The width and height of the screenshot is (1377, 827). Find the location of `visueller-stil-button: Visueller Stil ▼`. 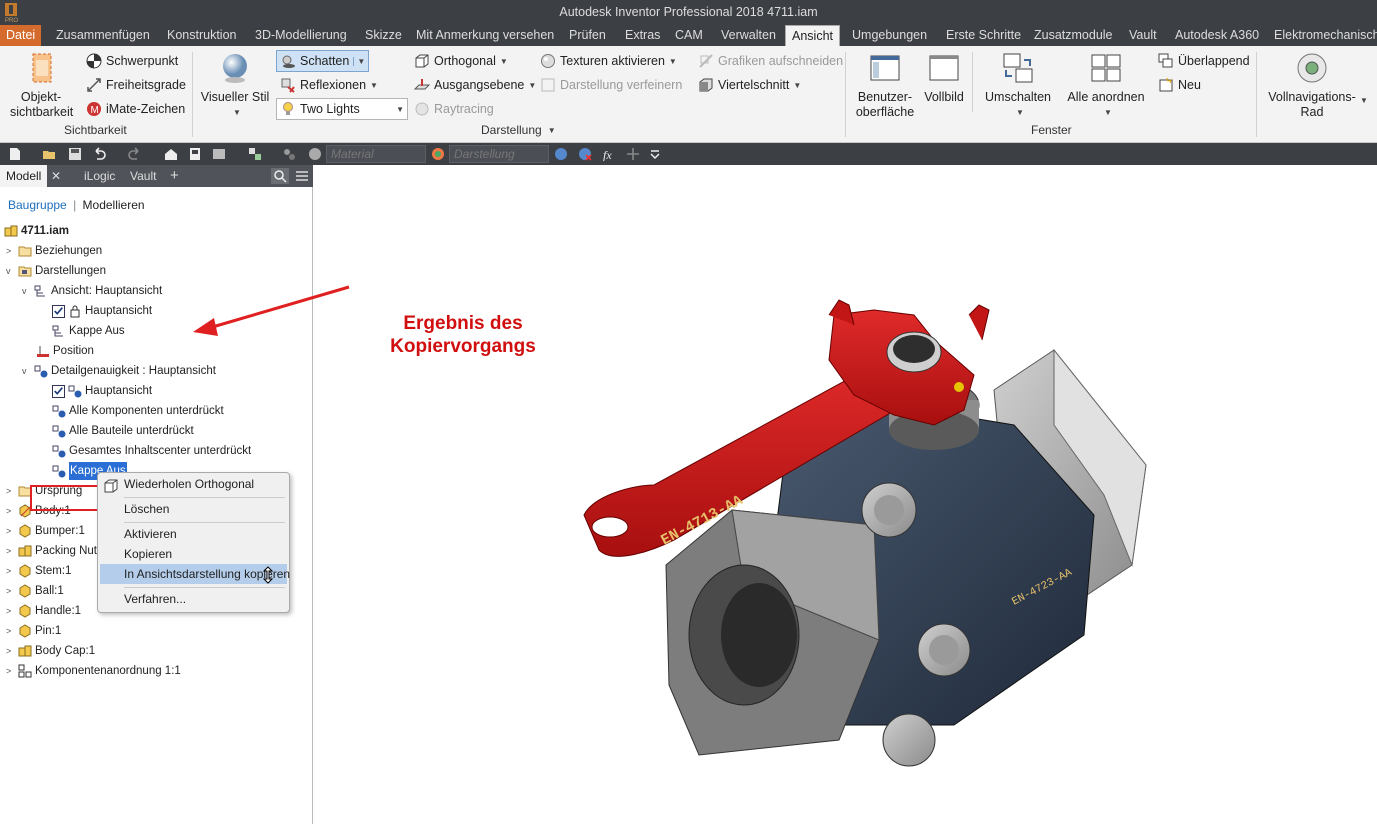

visueller-stil-button: Visueller Stil ▼ is located at coordinates (235, 86).